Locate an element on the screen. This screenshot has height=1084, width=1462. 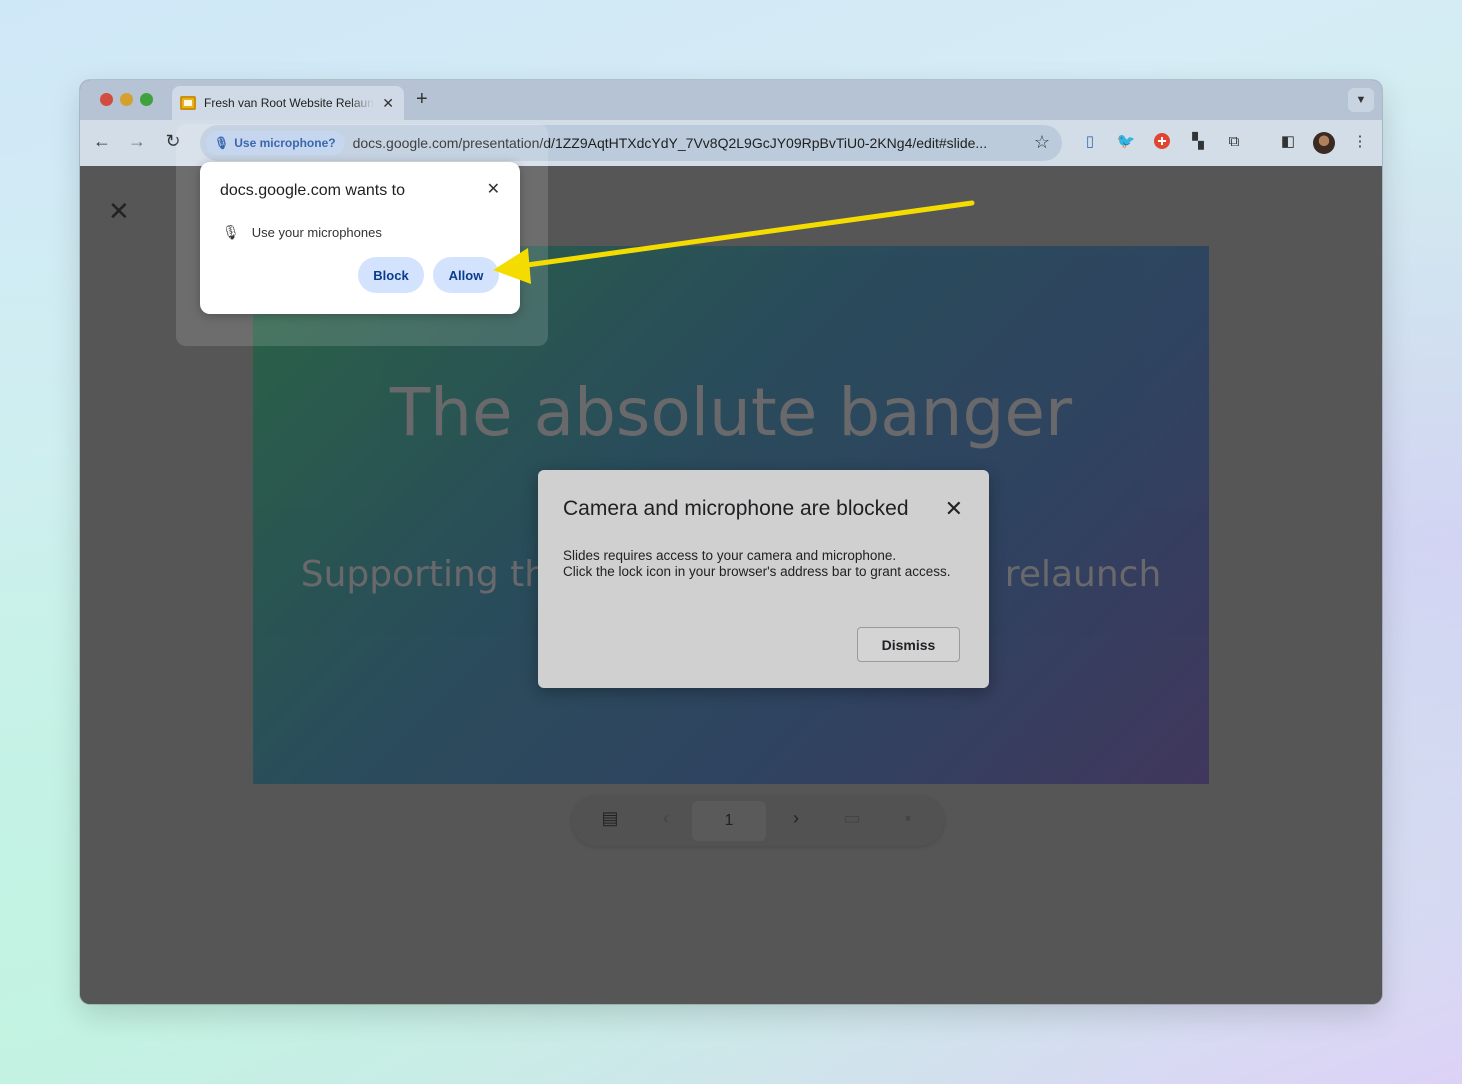
close-window-button is located at coordinates (106, 99).